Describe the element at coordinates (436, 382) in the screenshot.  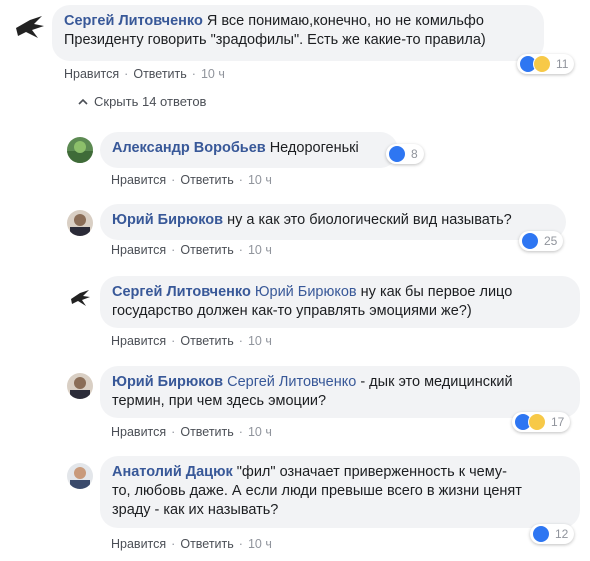
I see `comment-text: - дык это медицинский` at that location.